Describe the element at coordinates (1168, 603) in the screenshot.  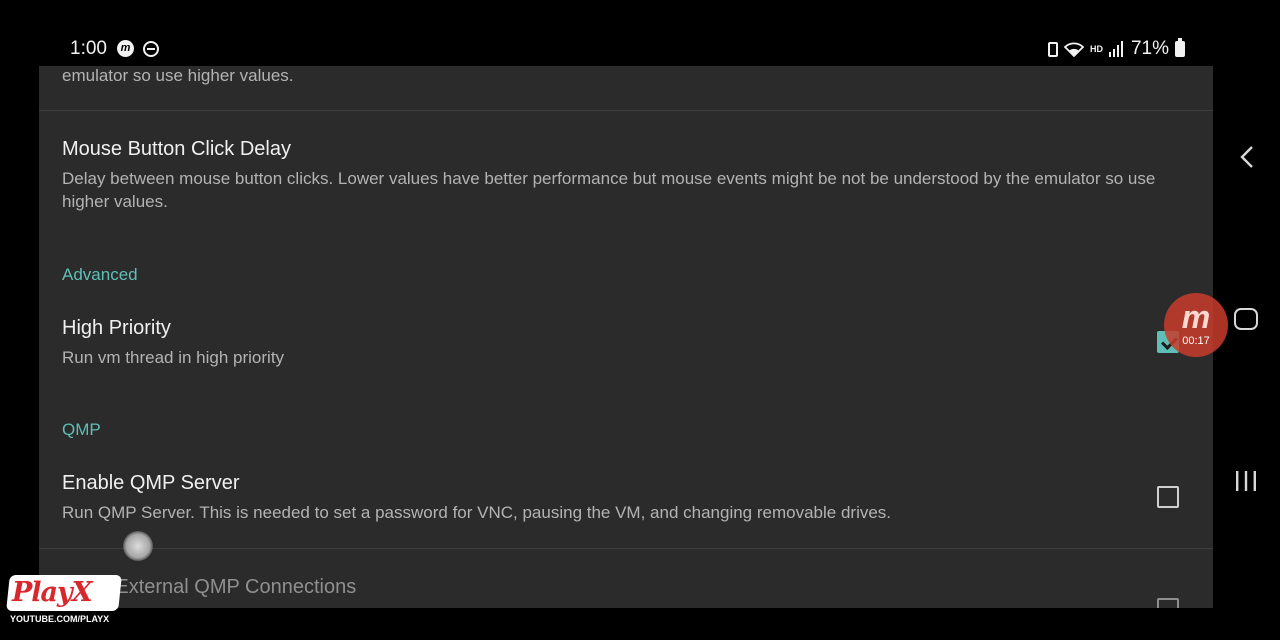
I see `allow-external-qmp-checkbox` at that location.